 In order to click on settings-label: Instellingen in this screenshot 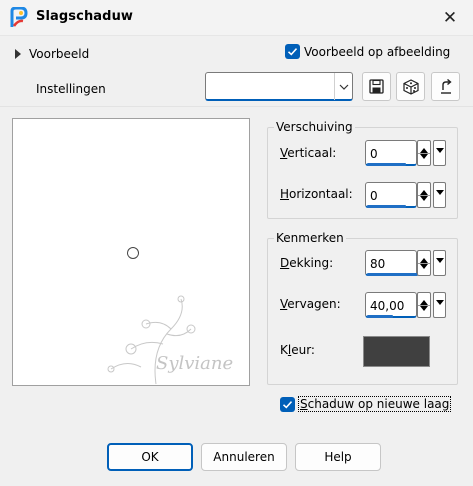, I will do `click(71, 89)`.